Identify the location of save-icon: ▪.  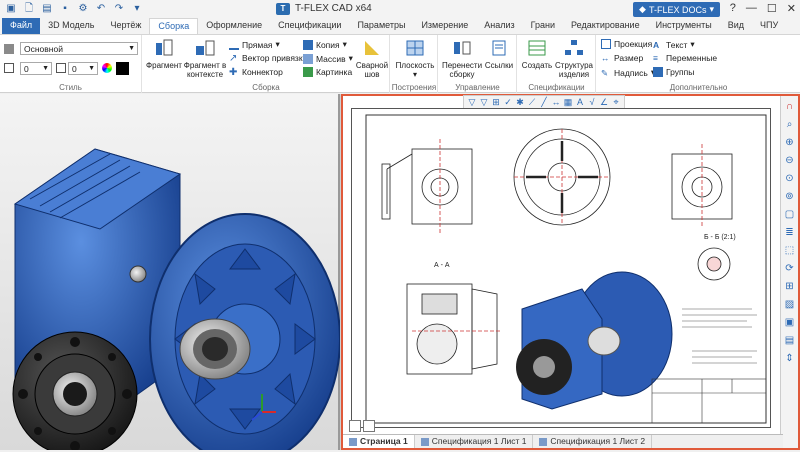
(65, 9).